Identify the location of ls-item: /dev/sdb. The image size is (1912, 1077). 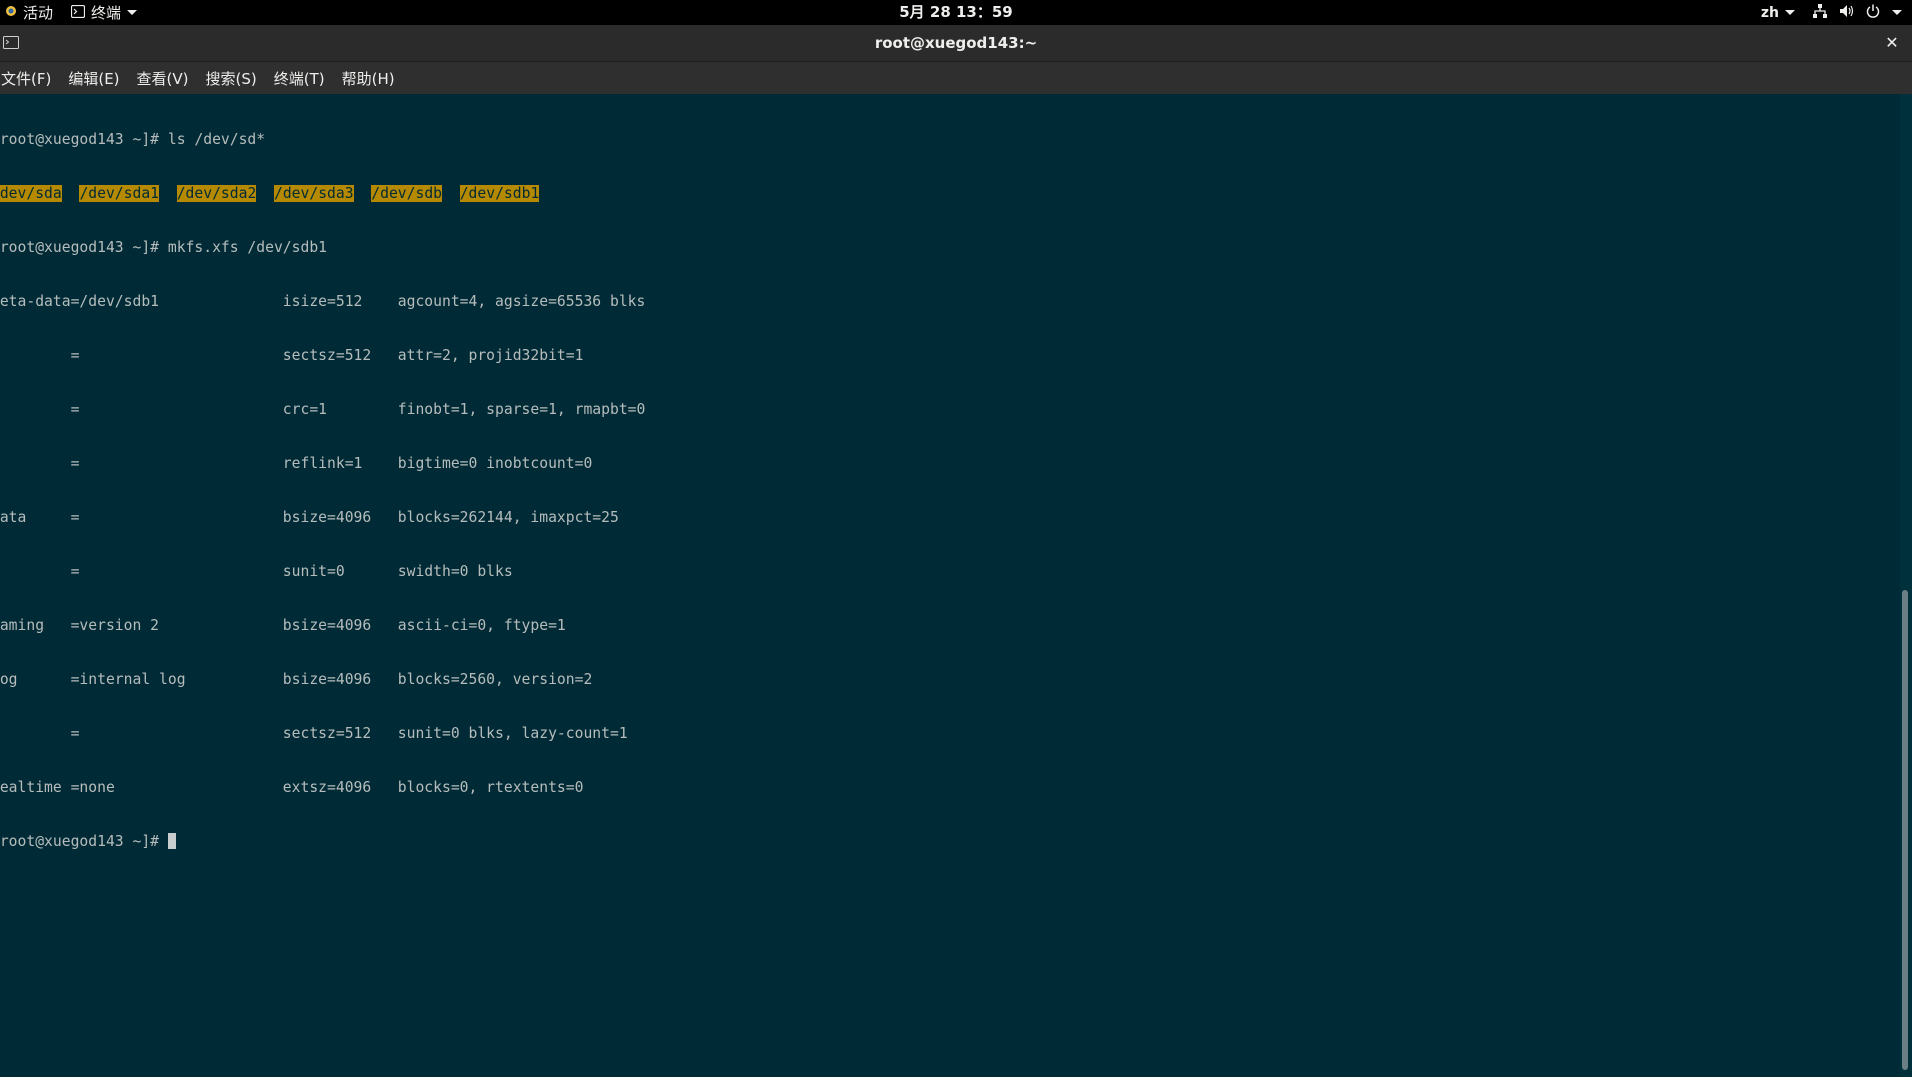
(407, 193).